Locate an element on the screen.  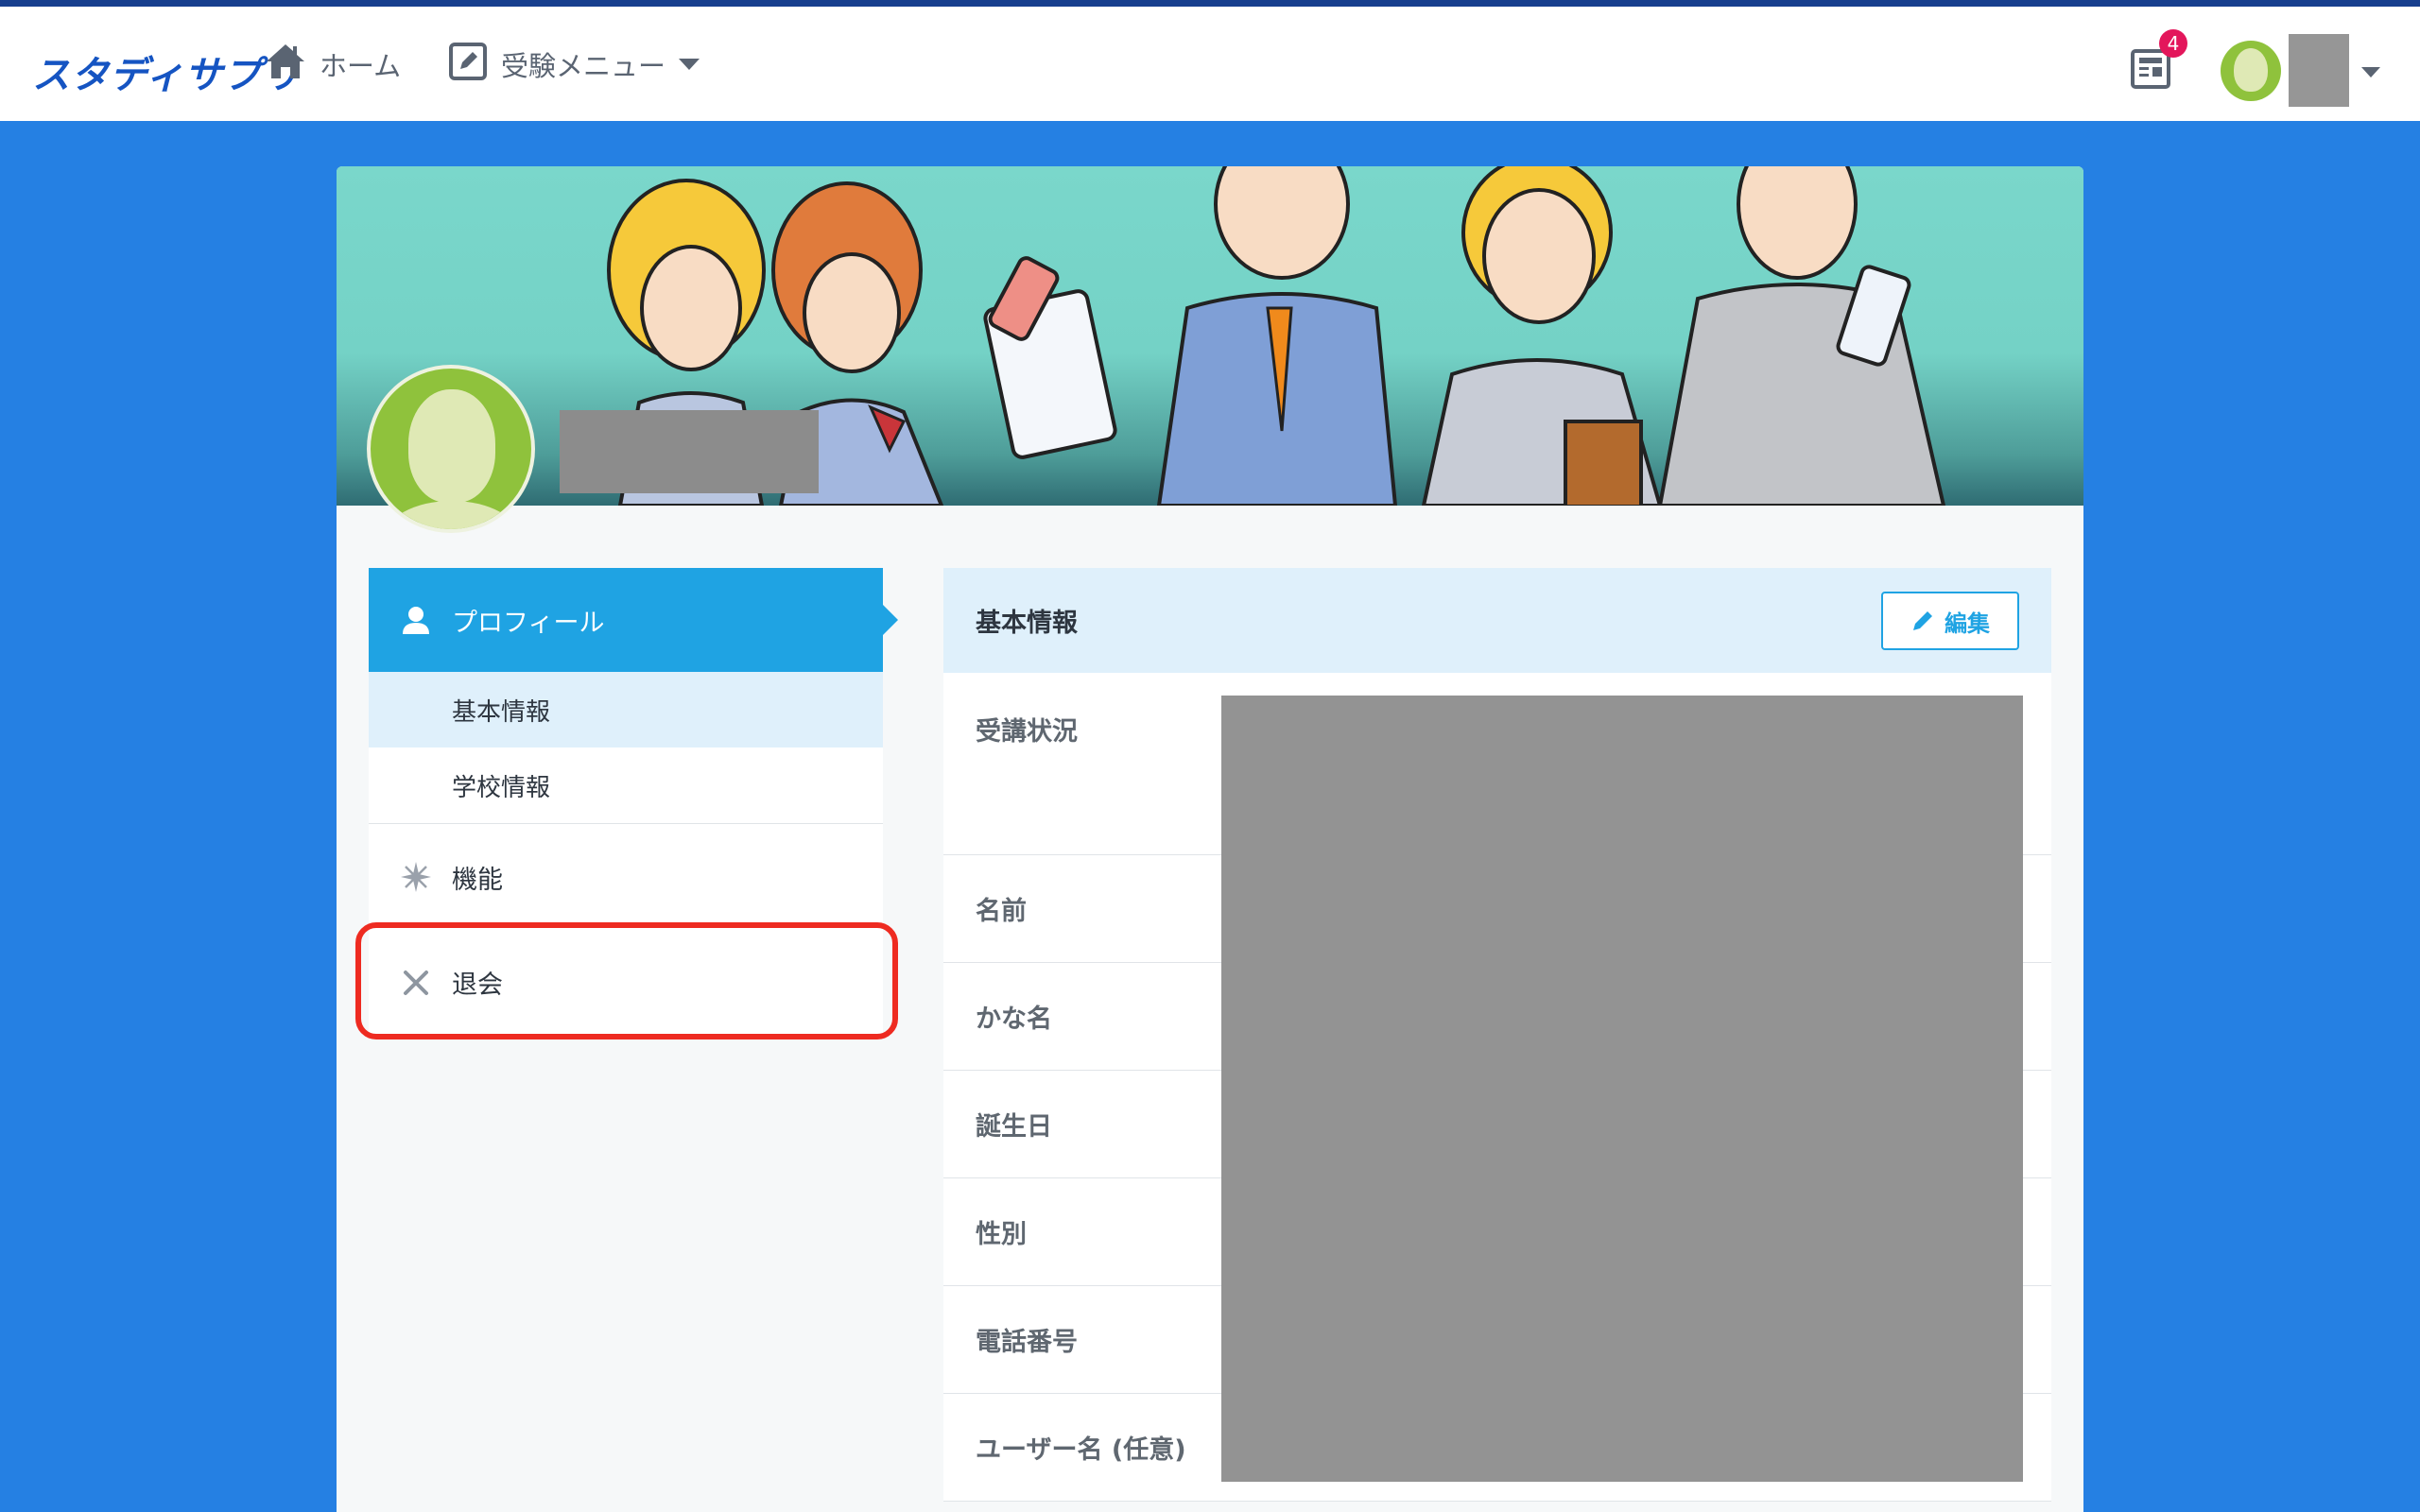
home-icon is located at coordinates (293, 65).